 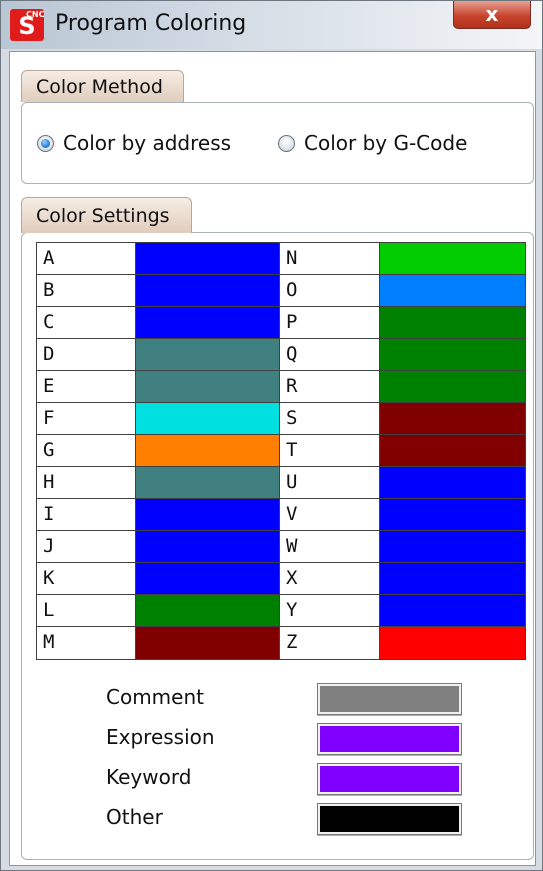 I want to click on color-swatch-r, so click(x=452, y=386).